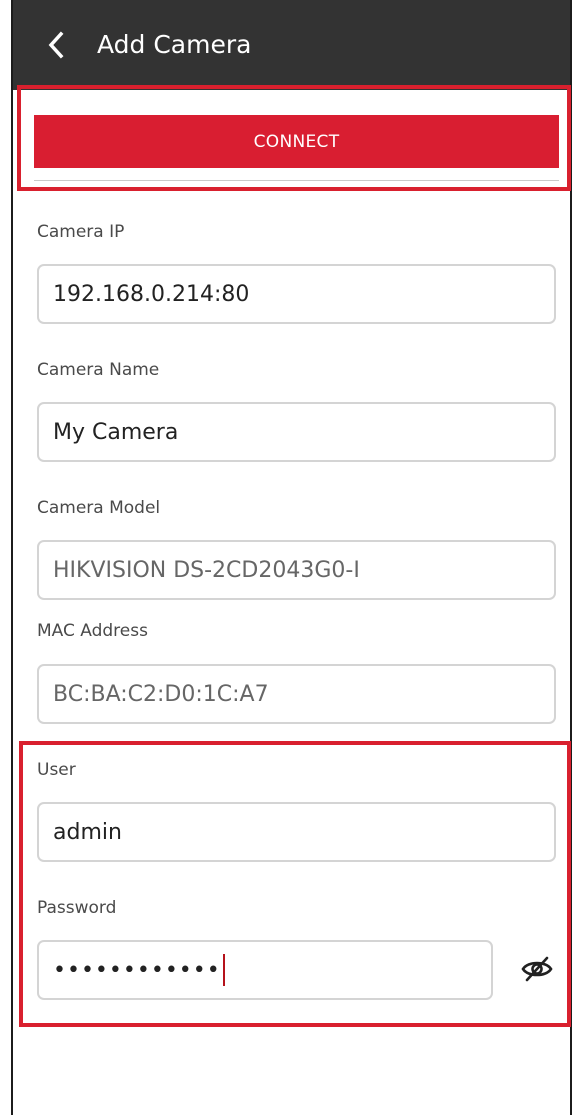 The width and height of the screenshot is (581, 1115). Describe the element at coordinates (296, 432) in the screenshot. I see `camera-name-field: My Camera` at that location.